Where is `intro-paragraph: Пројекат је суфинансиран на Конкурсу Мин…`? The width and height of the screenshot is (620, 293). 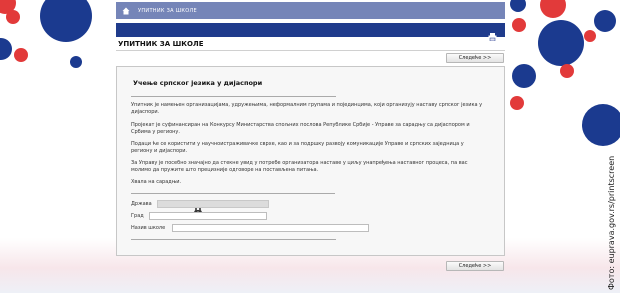
intro-paragraph: Пројекат је суфинансиран на Конкурсу Мин… is located at coordinates (300, 128).